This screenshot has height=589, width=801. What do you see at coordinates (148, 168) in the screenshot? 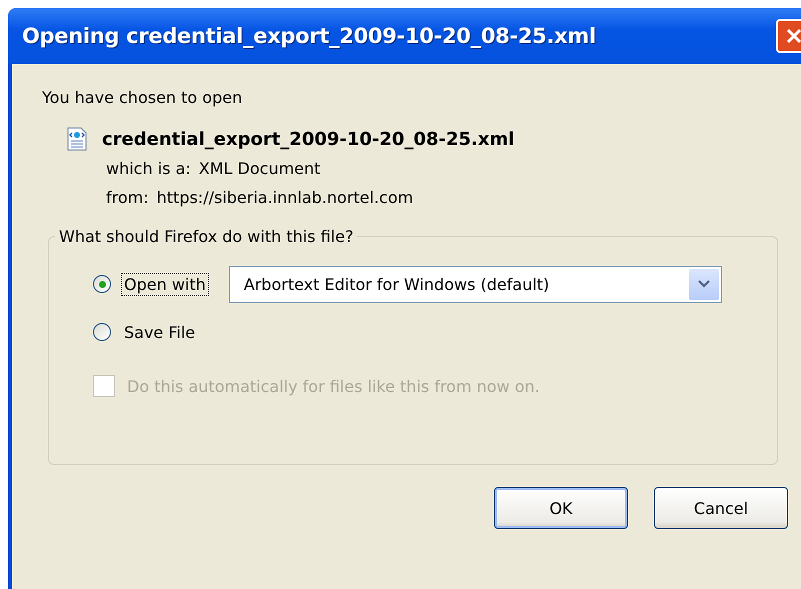
I see `type-label: which is a:` at bounding box center [148, 168].